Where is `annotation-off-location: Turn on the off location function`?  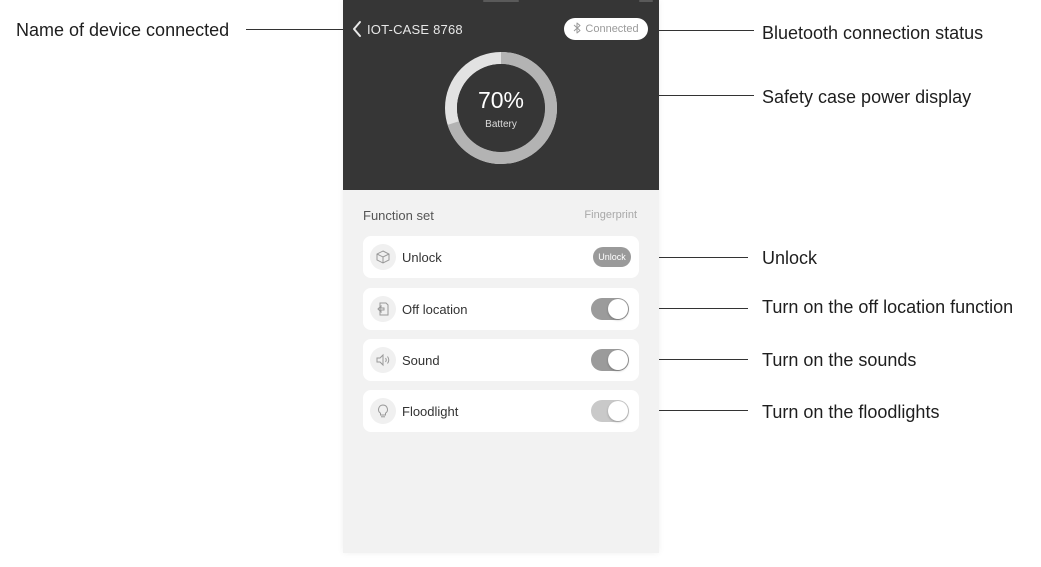 annotation-off-location: Turn on the off location function is located at coordinates (888, 307).